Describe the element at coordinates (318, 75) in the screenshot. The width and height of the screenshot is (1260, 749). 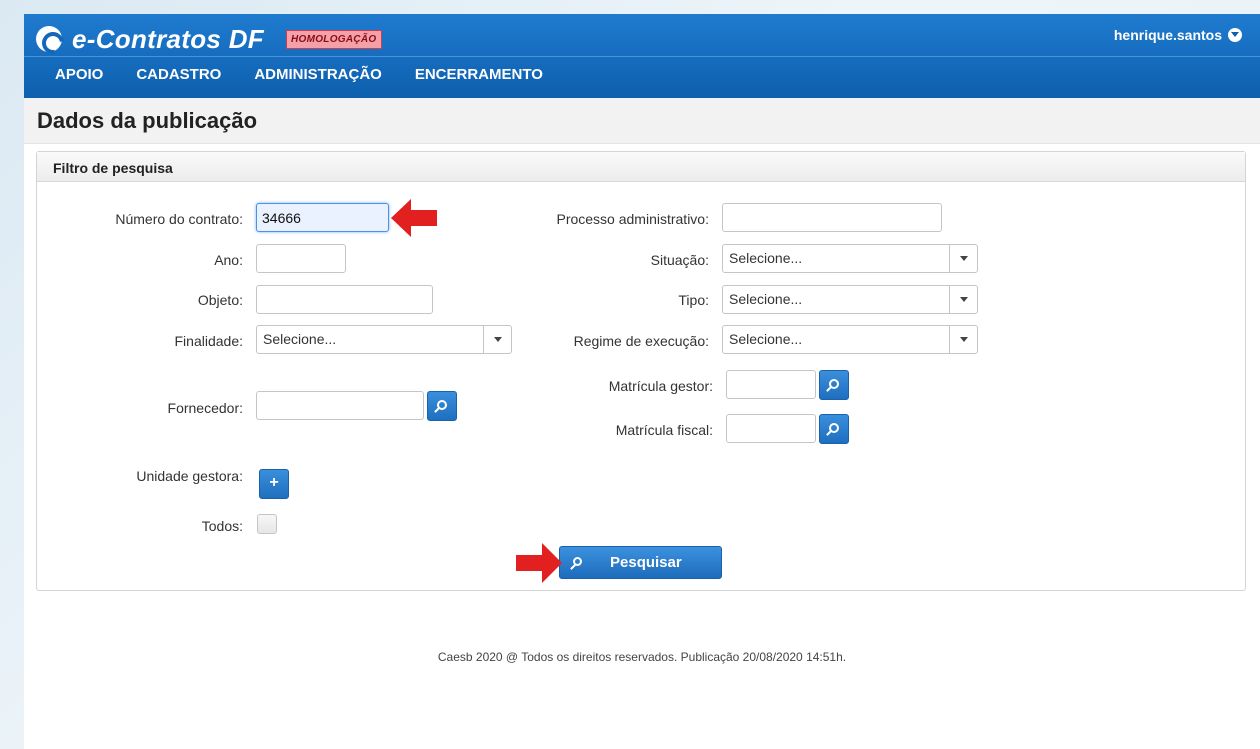
I see `nav-item-administracao: ADMINISTRAÇÃO` at that location.